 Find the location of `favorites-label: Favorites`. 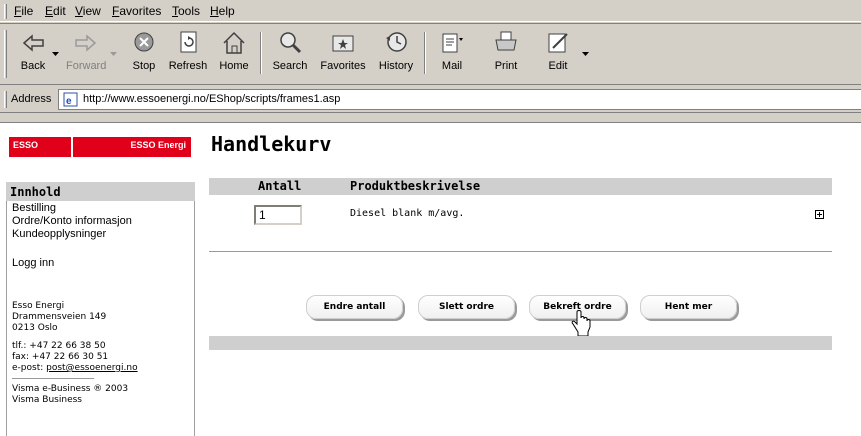

favorites-label: Favorites is located at coordinates (343, 66).